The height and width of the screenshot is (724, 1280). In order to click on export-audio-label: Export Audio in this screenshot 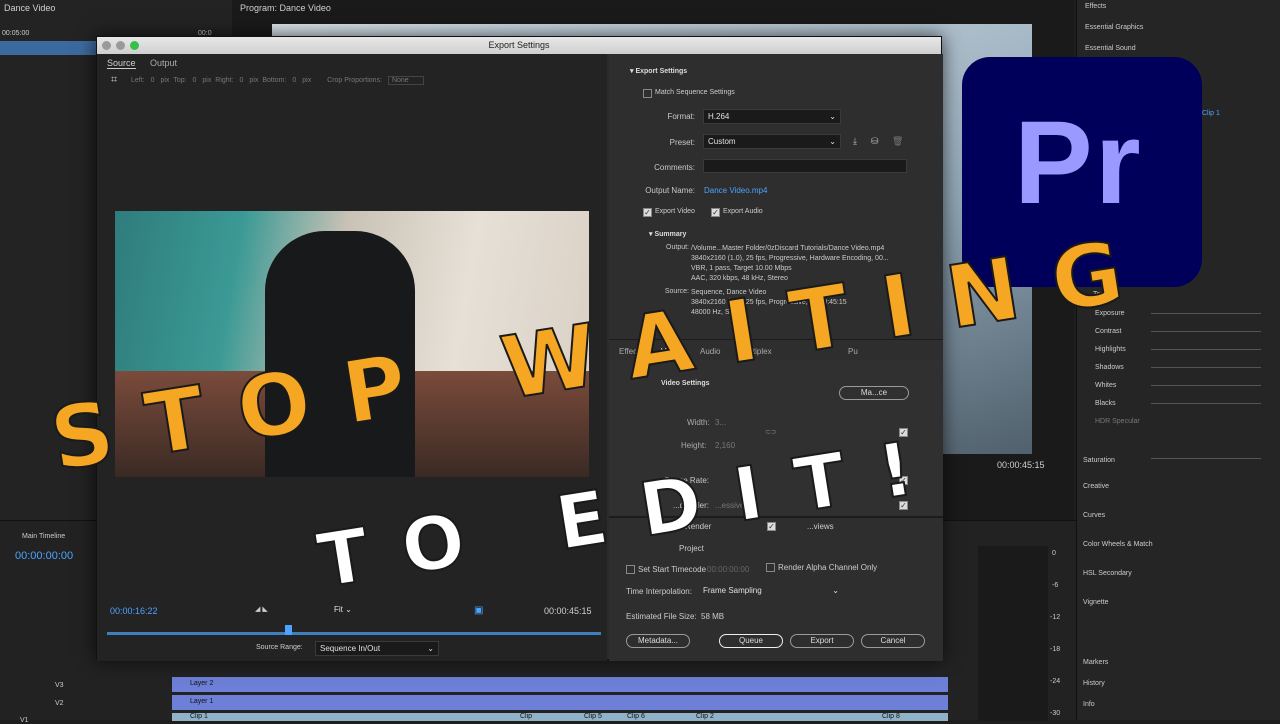, I will do `click(743, 211)`.